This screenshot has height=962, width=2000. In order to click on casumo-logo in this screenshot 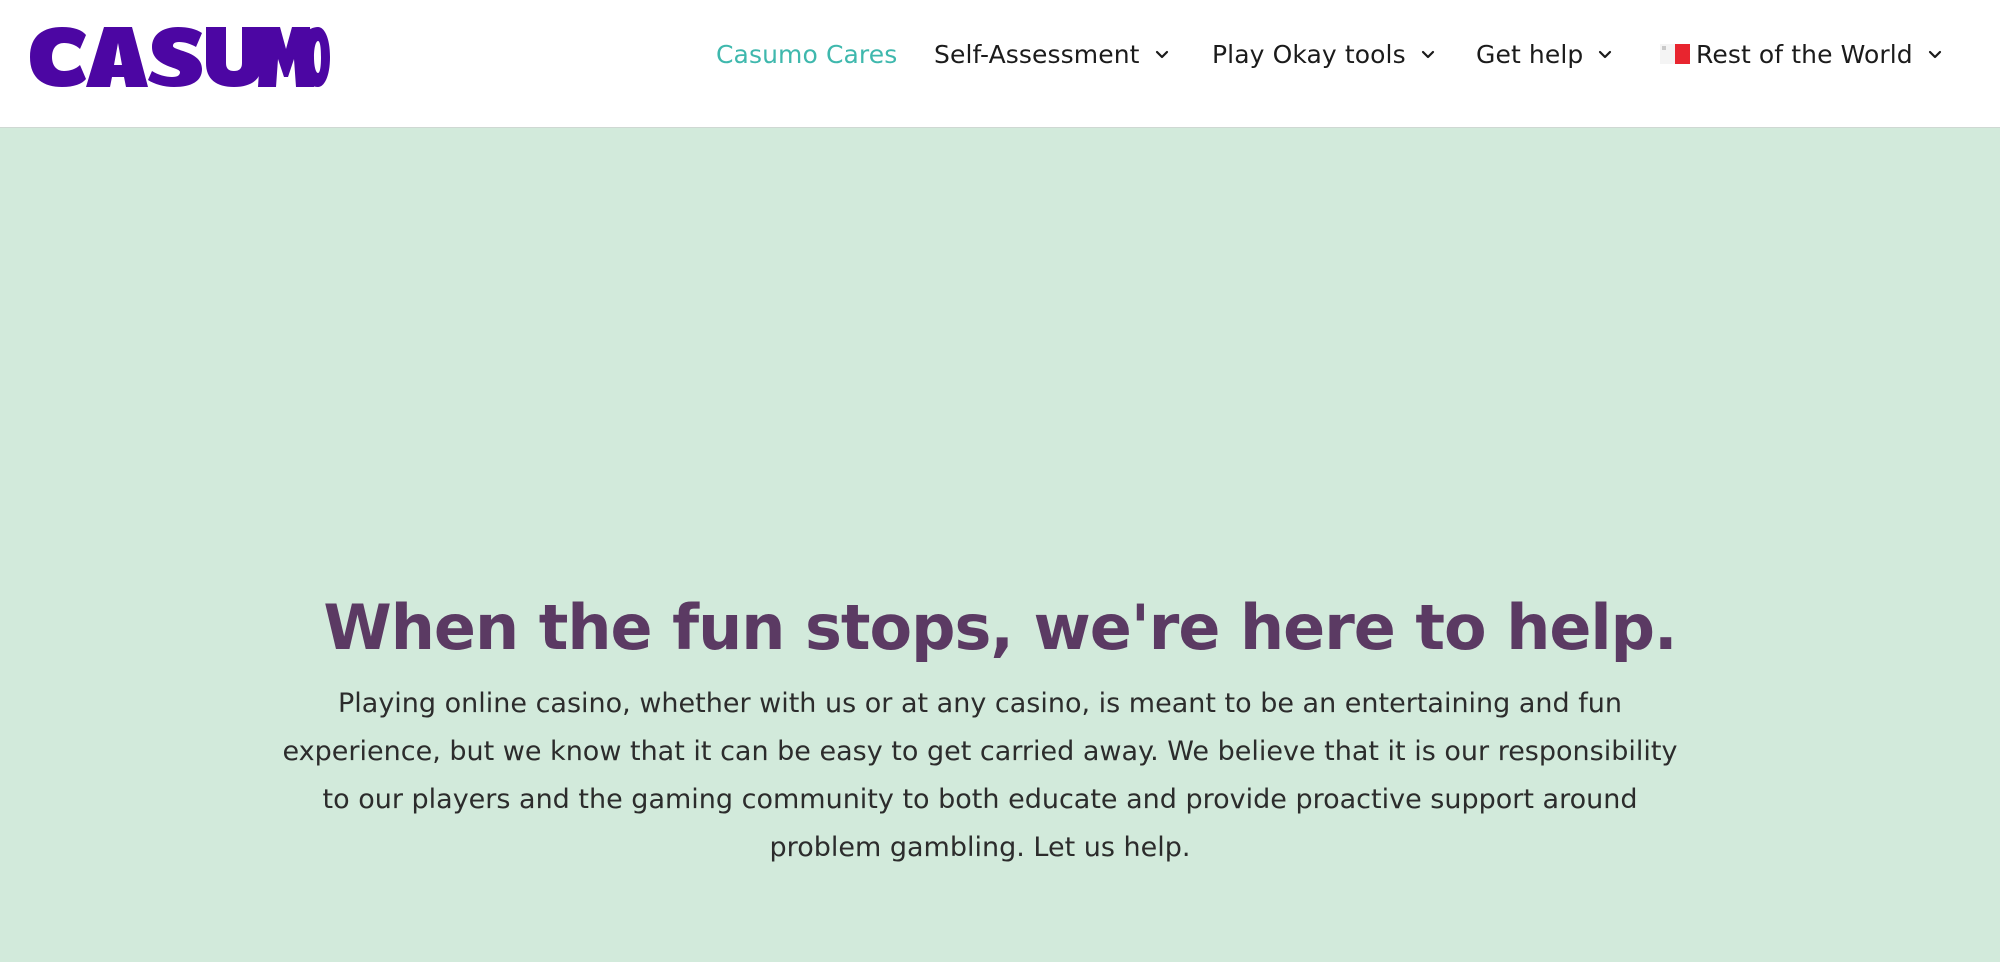, I will do `click(179, 57)`.